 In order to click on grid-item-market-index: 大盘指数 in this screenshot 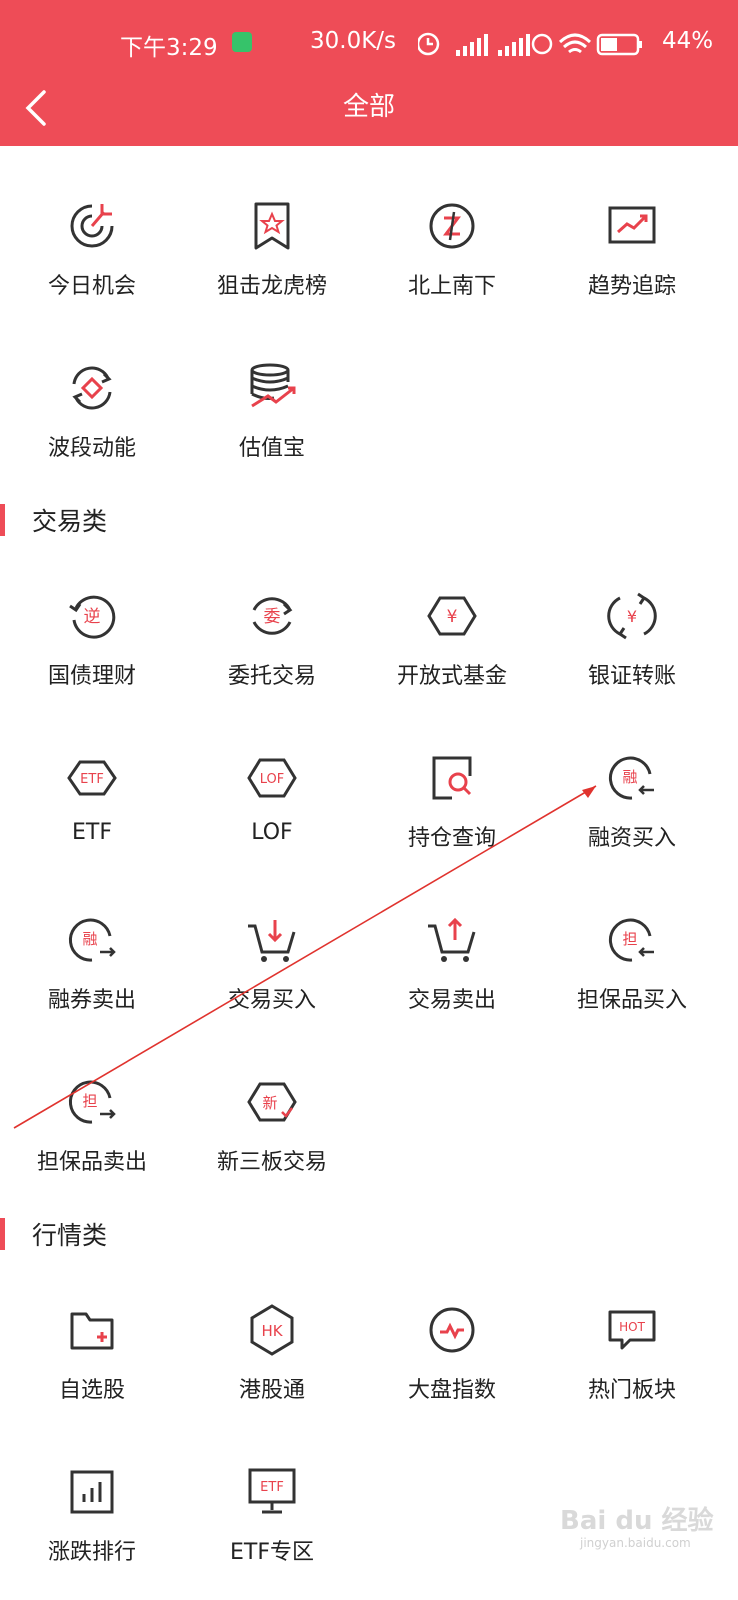, I will do `click(452, 1353)`.